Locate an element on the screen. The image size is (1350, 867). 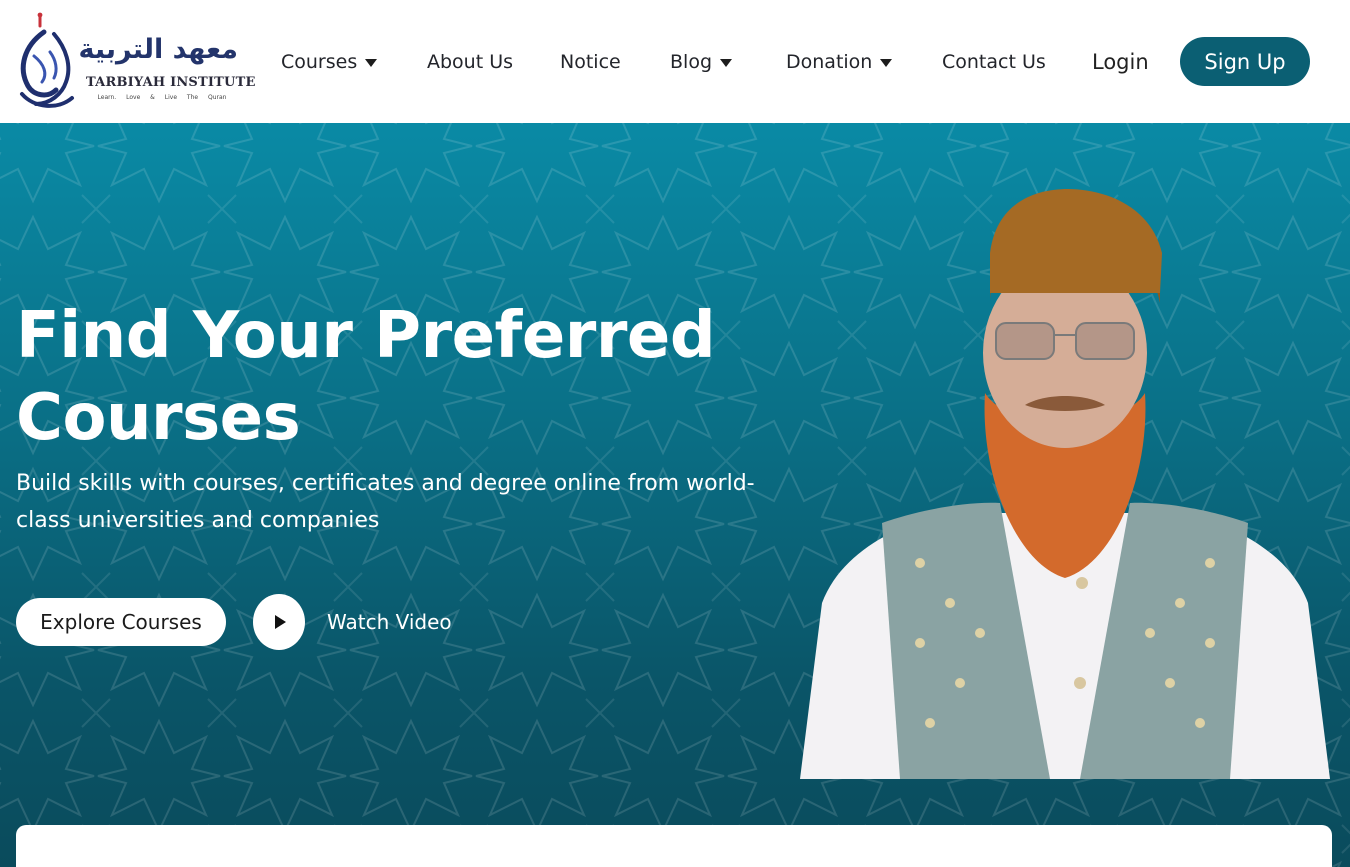
calligraphy-logo-icon is located at coordinates (47, 60).